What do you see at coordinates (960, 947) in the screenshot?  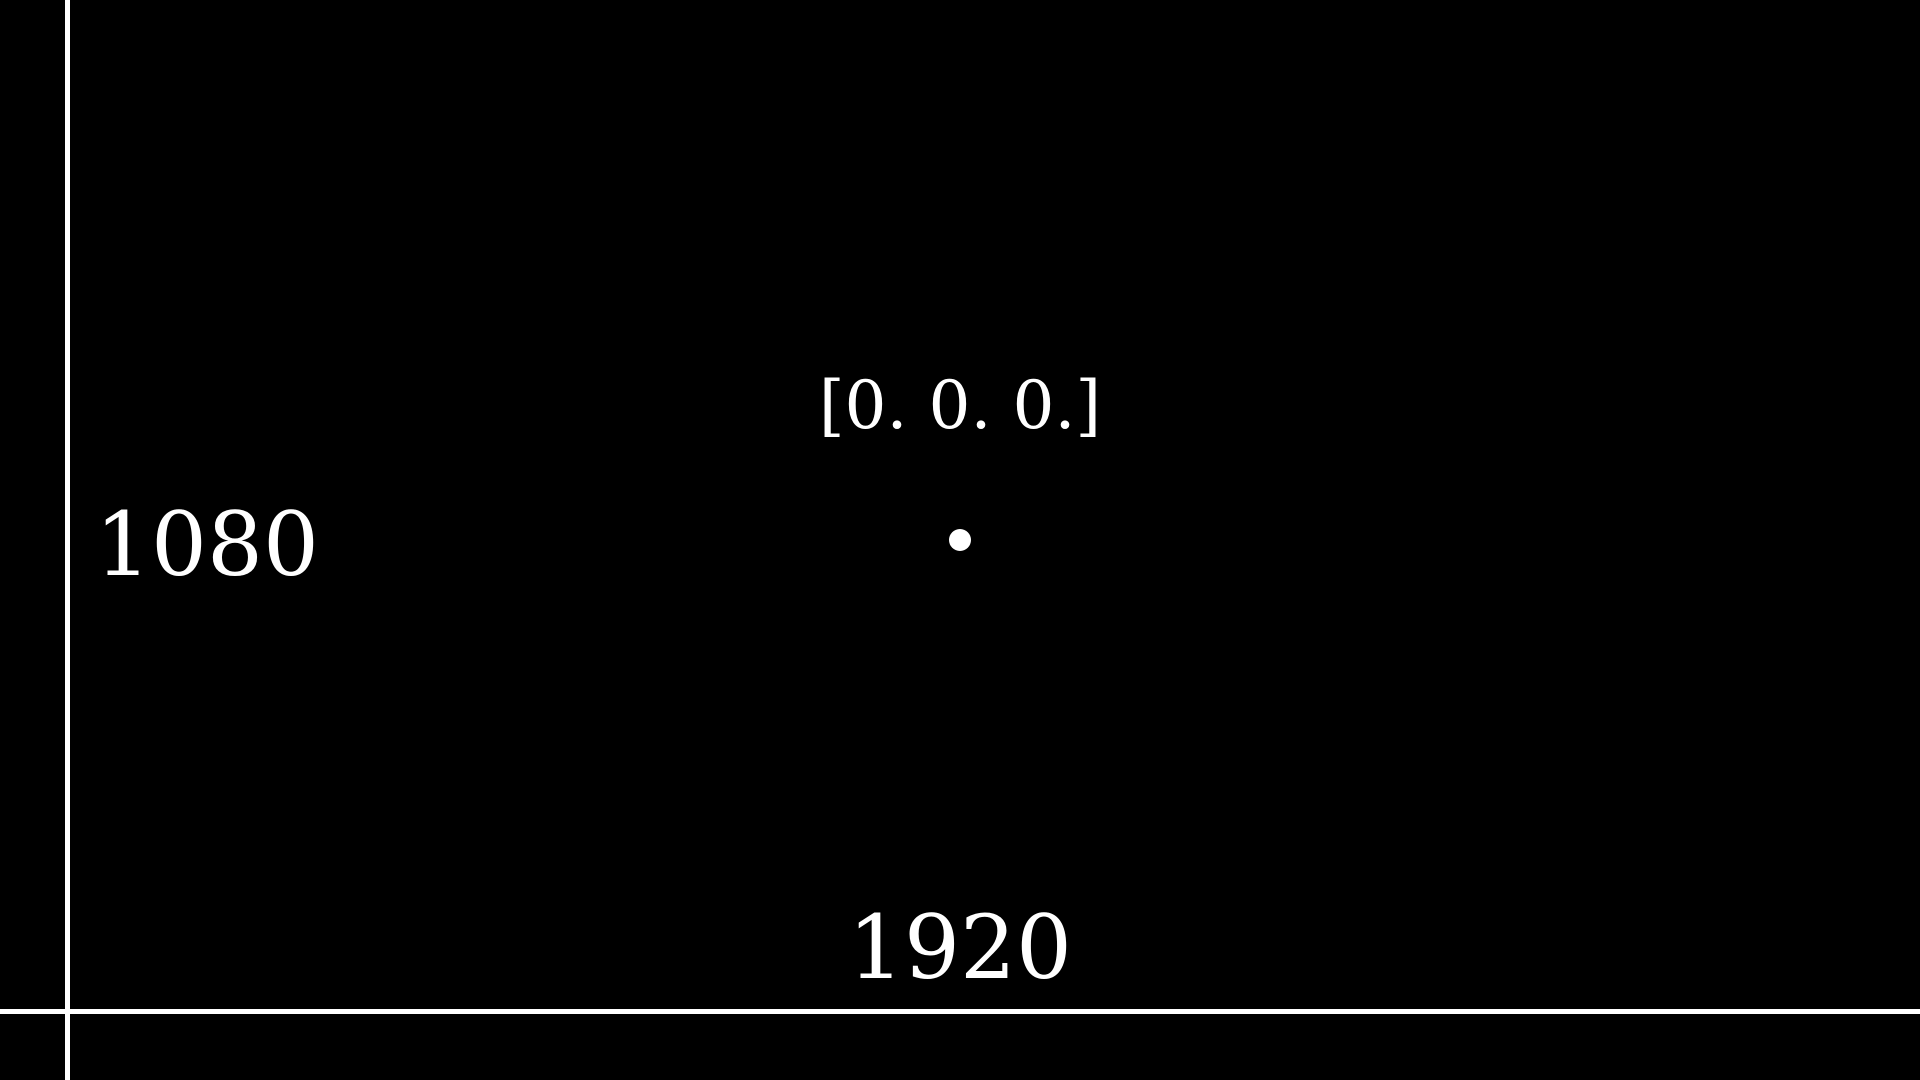 I see `width-label: 1920` at bounding box center [960, 947].